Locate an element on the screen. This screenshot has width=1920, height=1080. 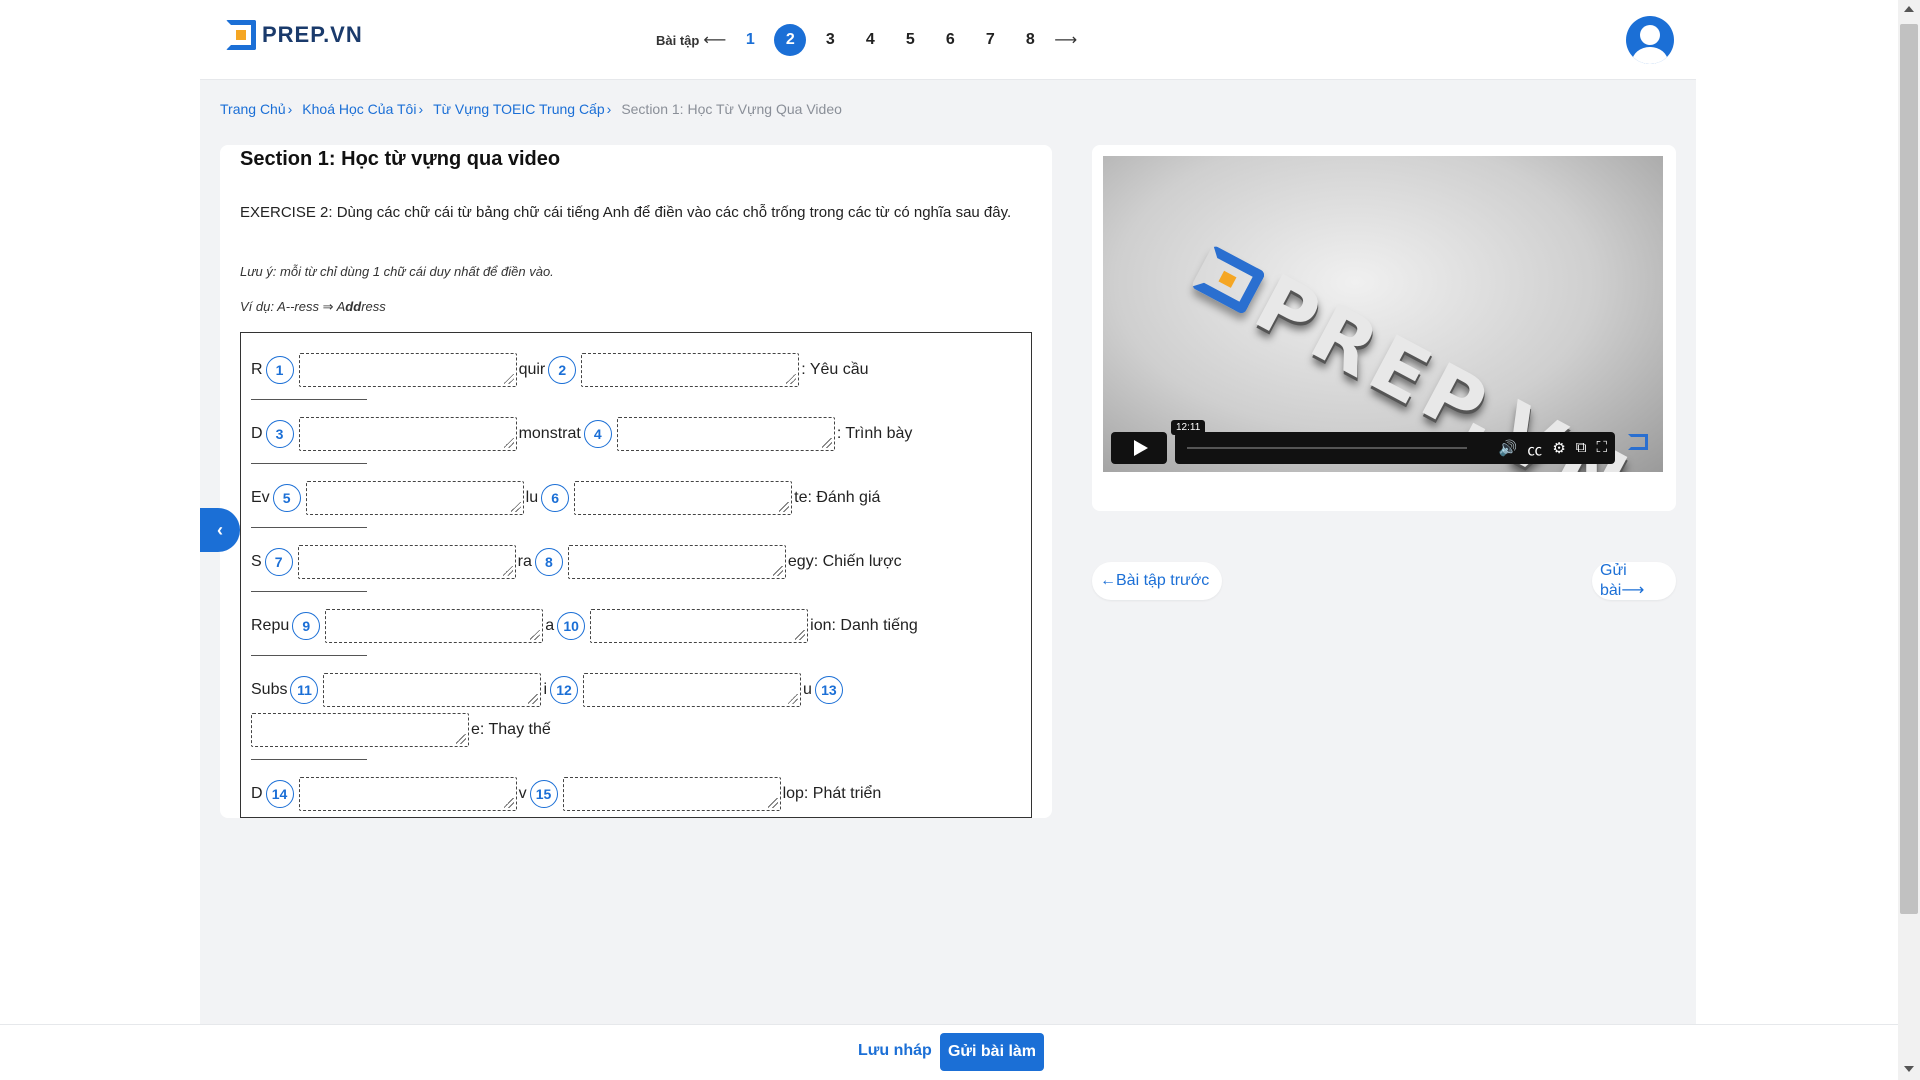
row-text: R is located at coordinates (257, 369).